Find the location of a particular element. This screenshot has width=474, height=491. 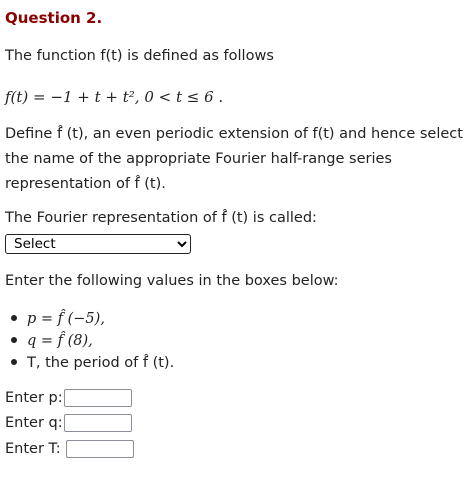

q-label: Enter q: is located at coordinates (34, 423).